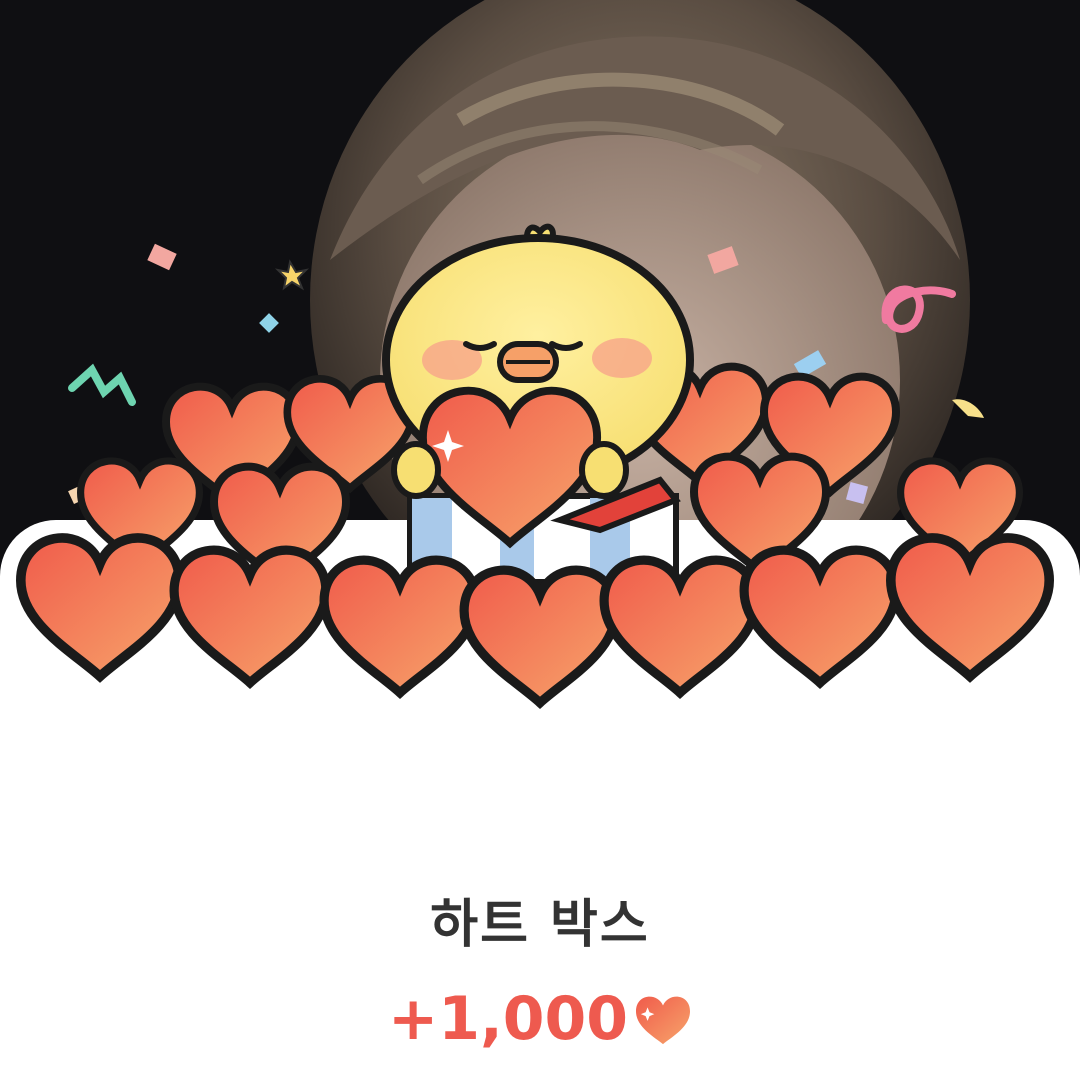  I want to click on reward-amount-row: +1,000, so click(540, 1019).